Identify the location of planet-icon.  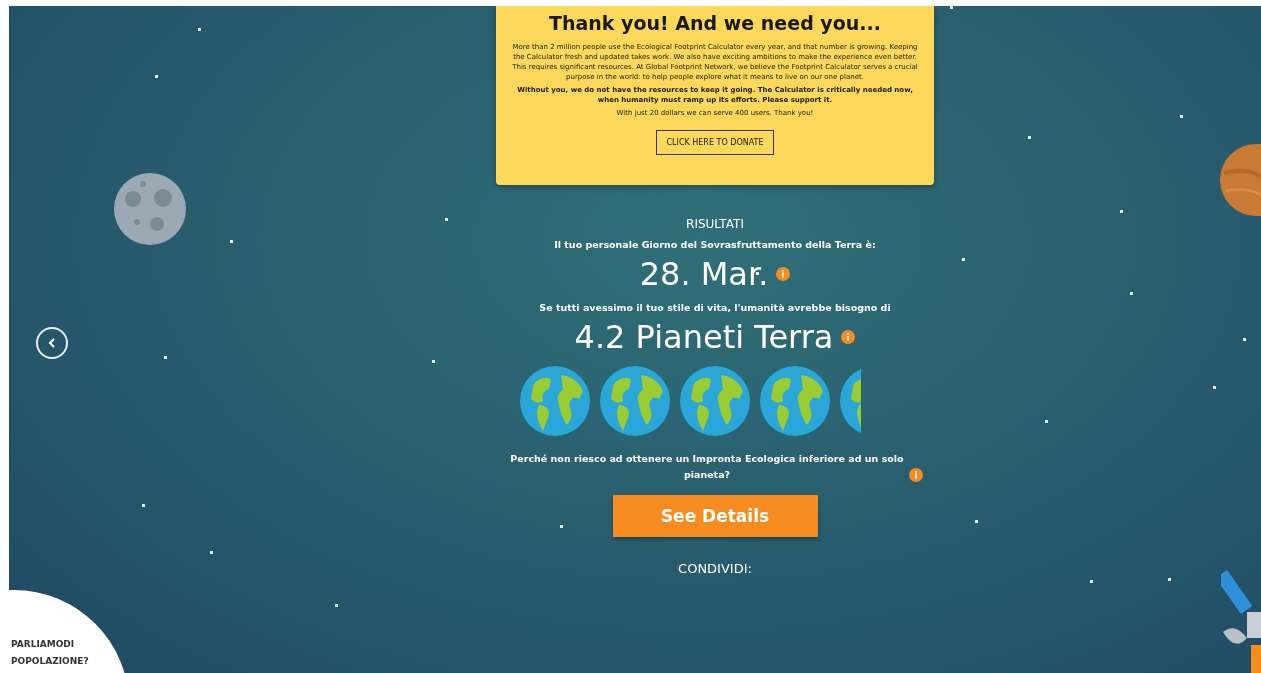
(1240, 180).